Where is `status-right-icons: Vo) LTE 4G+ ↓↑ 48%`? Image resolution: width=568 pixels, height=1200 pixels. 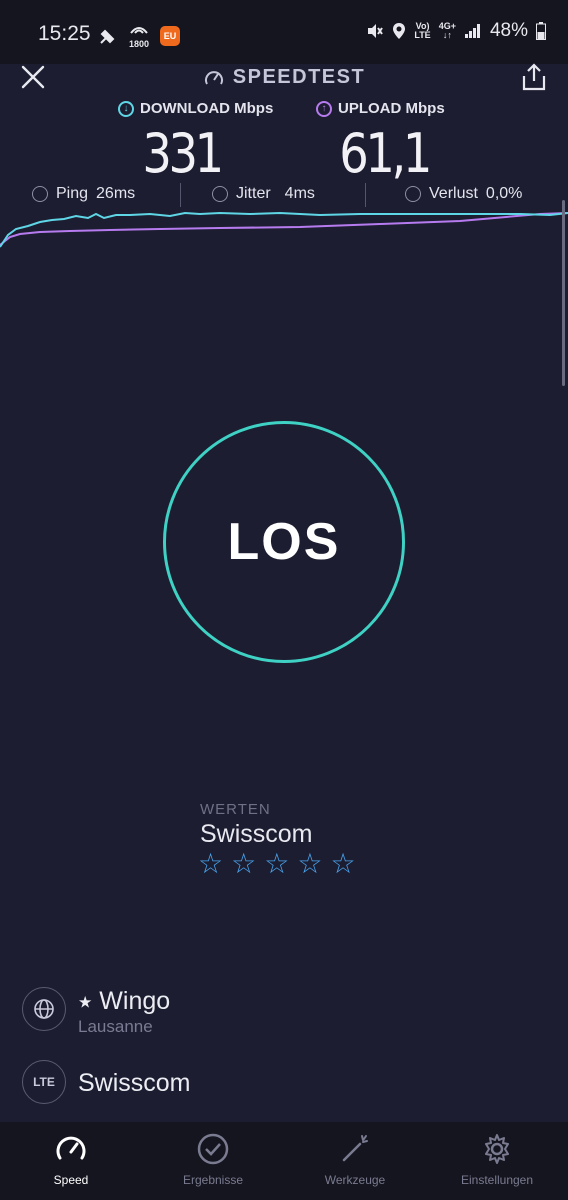
status-right-icons: Vo) LTE 4G+ ↓↑ 48% is located at coordinates (456, 31).